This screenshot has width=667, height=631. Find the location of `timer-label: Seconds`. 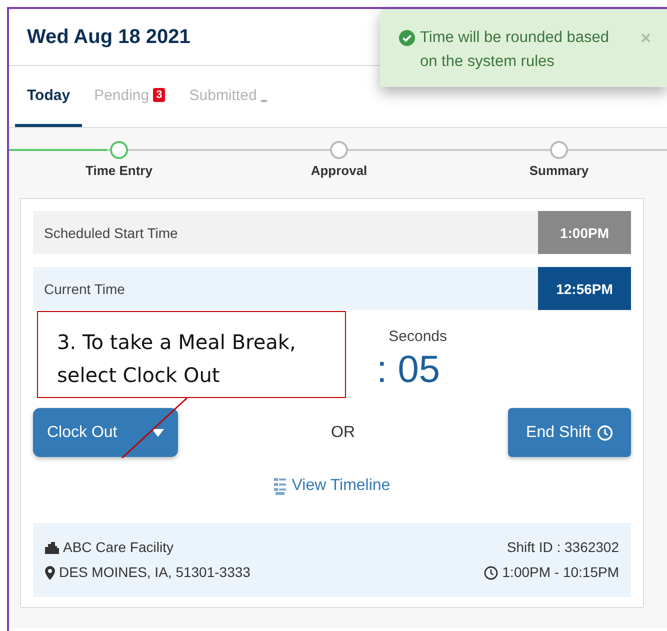

timer-label: Seconds is located at coordinates (417, 336).